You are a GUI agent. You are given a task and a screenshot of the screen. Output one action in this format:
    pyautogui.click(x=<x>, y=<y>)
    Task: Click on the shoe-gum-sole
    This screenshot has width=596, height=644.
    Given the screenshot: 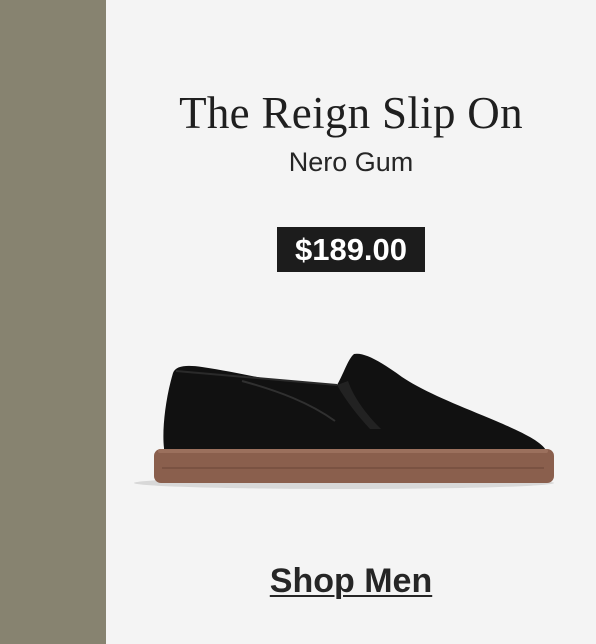 What is the action you would take?
    pyautogui.click(x=354, y=466)
    